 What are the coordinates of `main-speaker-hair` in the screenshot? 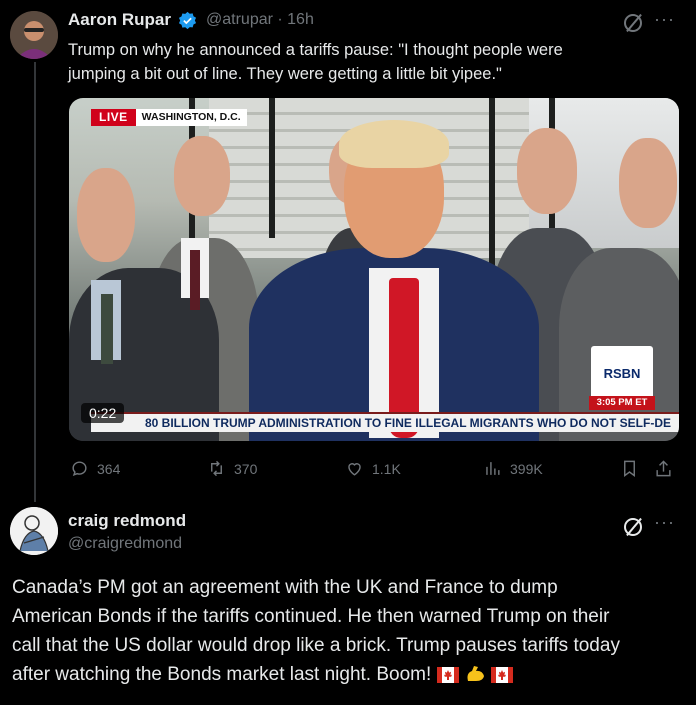 It's located at (394, 144).